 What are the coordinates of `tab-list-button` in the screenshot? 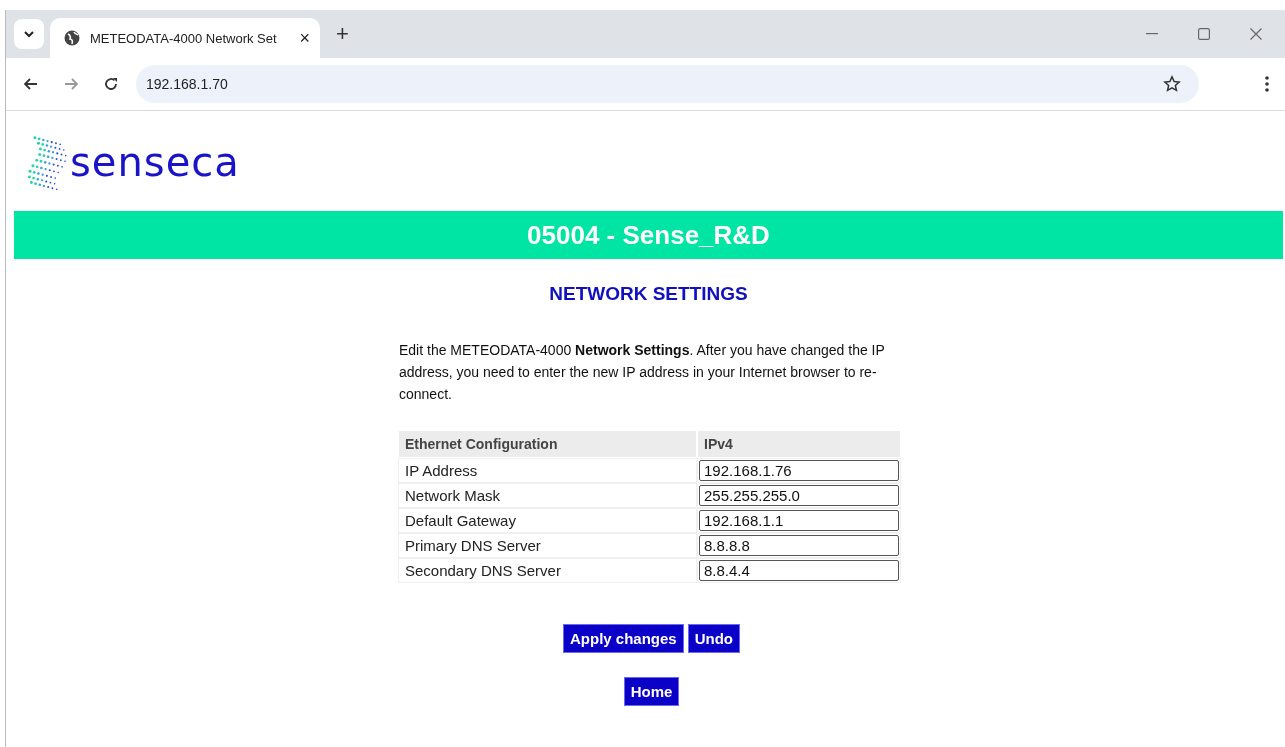 It's located at (29, 34).